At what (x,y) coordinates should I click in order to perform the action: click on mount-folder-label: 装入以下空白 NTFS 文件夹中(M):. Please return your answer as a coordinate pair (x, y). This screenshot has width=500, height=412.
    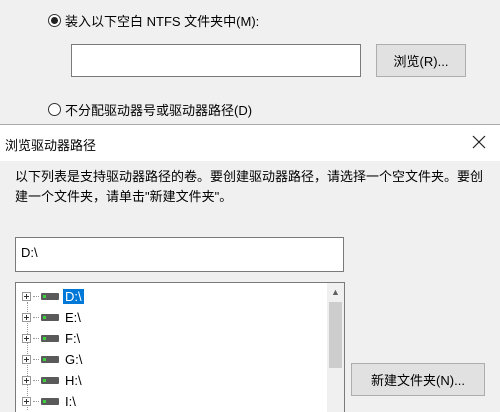
    Looking at the image, I should click on (162, 21).